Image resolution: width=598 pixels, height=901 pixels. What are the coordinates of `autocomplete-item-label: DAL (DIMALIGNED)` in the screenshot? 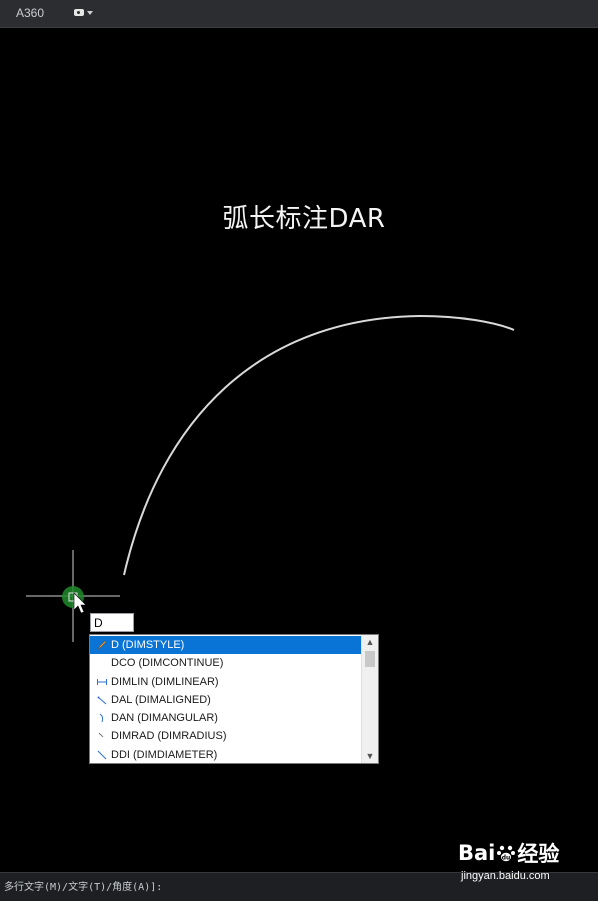 It's located at (161, 699).